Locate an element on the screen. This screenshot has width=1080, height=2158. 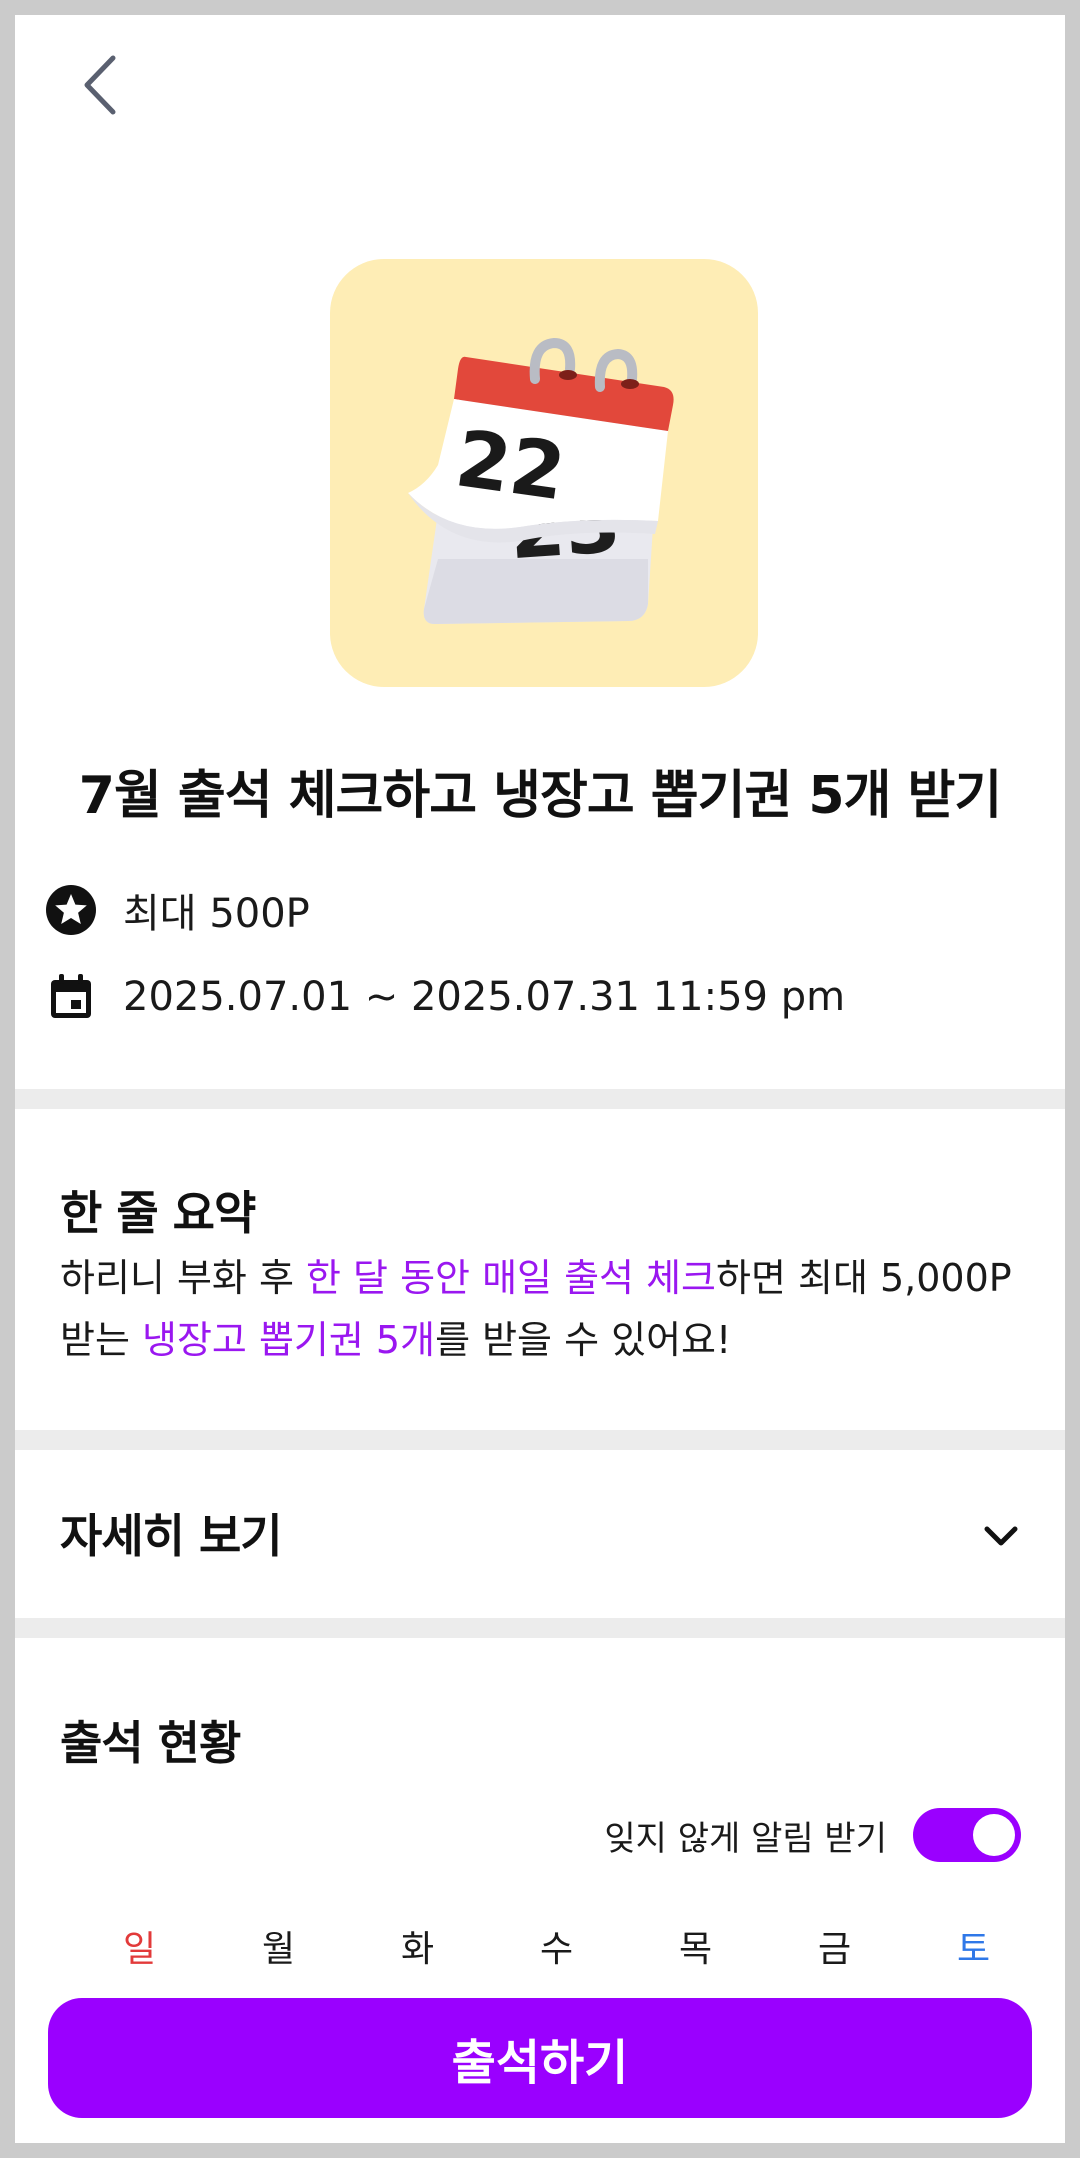
summary-heading: 한 줄 요약 is located at coordinates (158, 1213).